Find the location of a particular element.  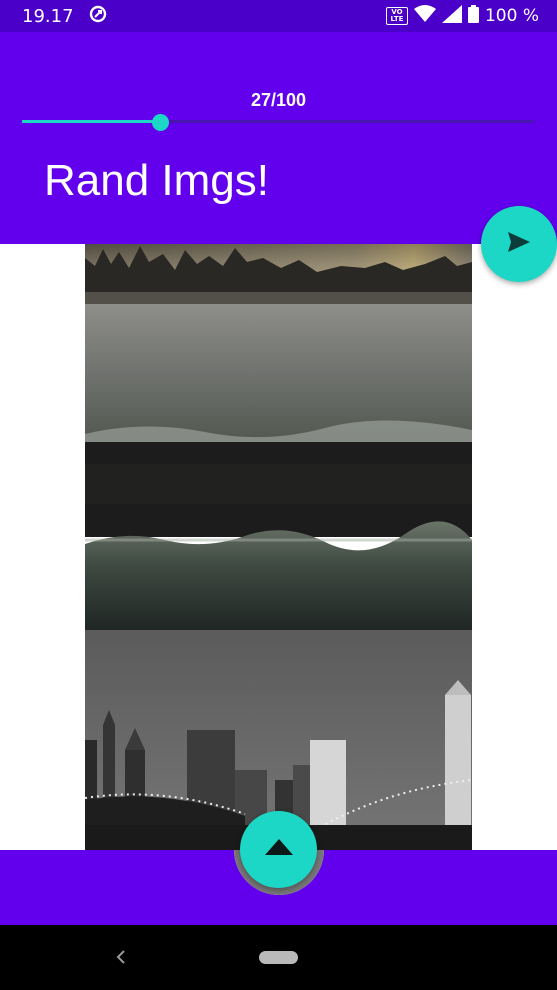

slider-active-track is located at coordinates (91, 121).